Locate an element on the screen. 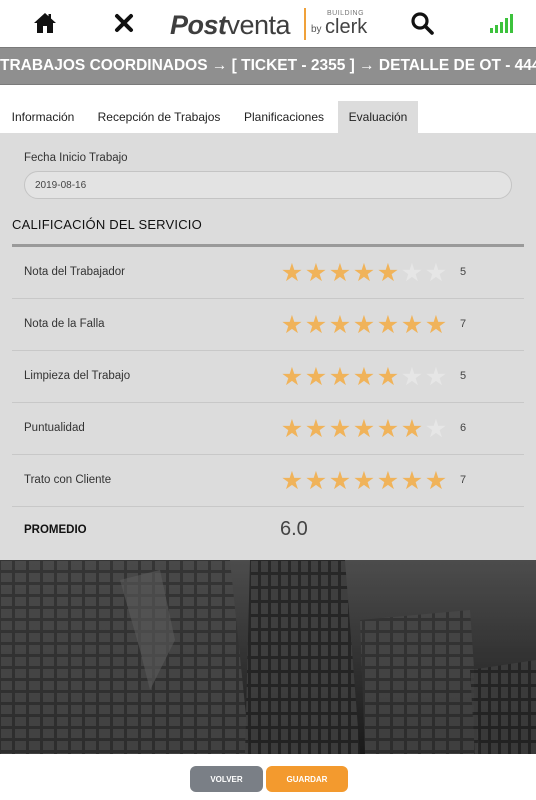  tab-evaluacion: Evaluación is located at coordinates (378, 117).